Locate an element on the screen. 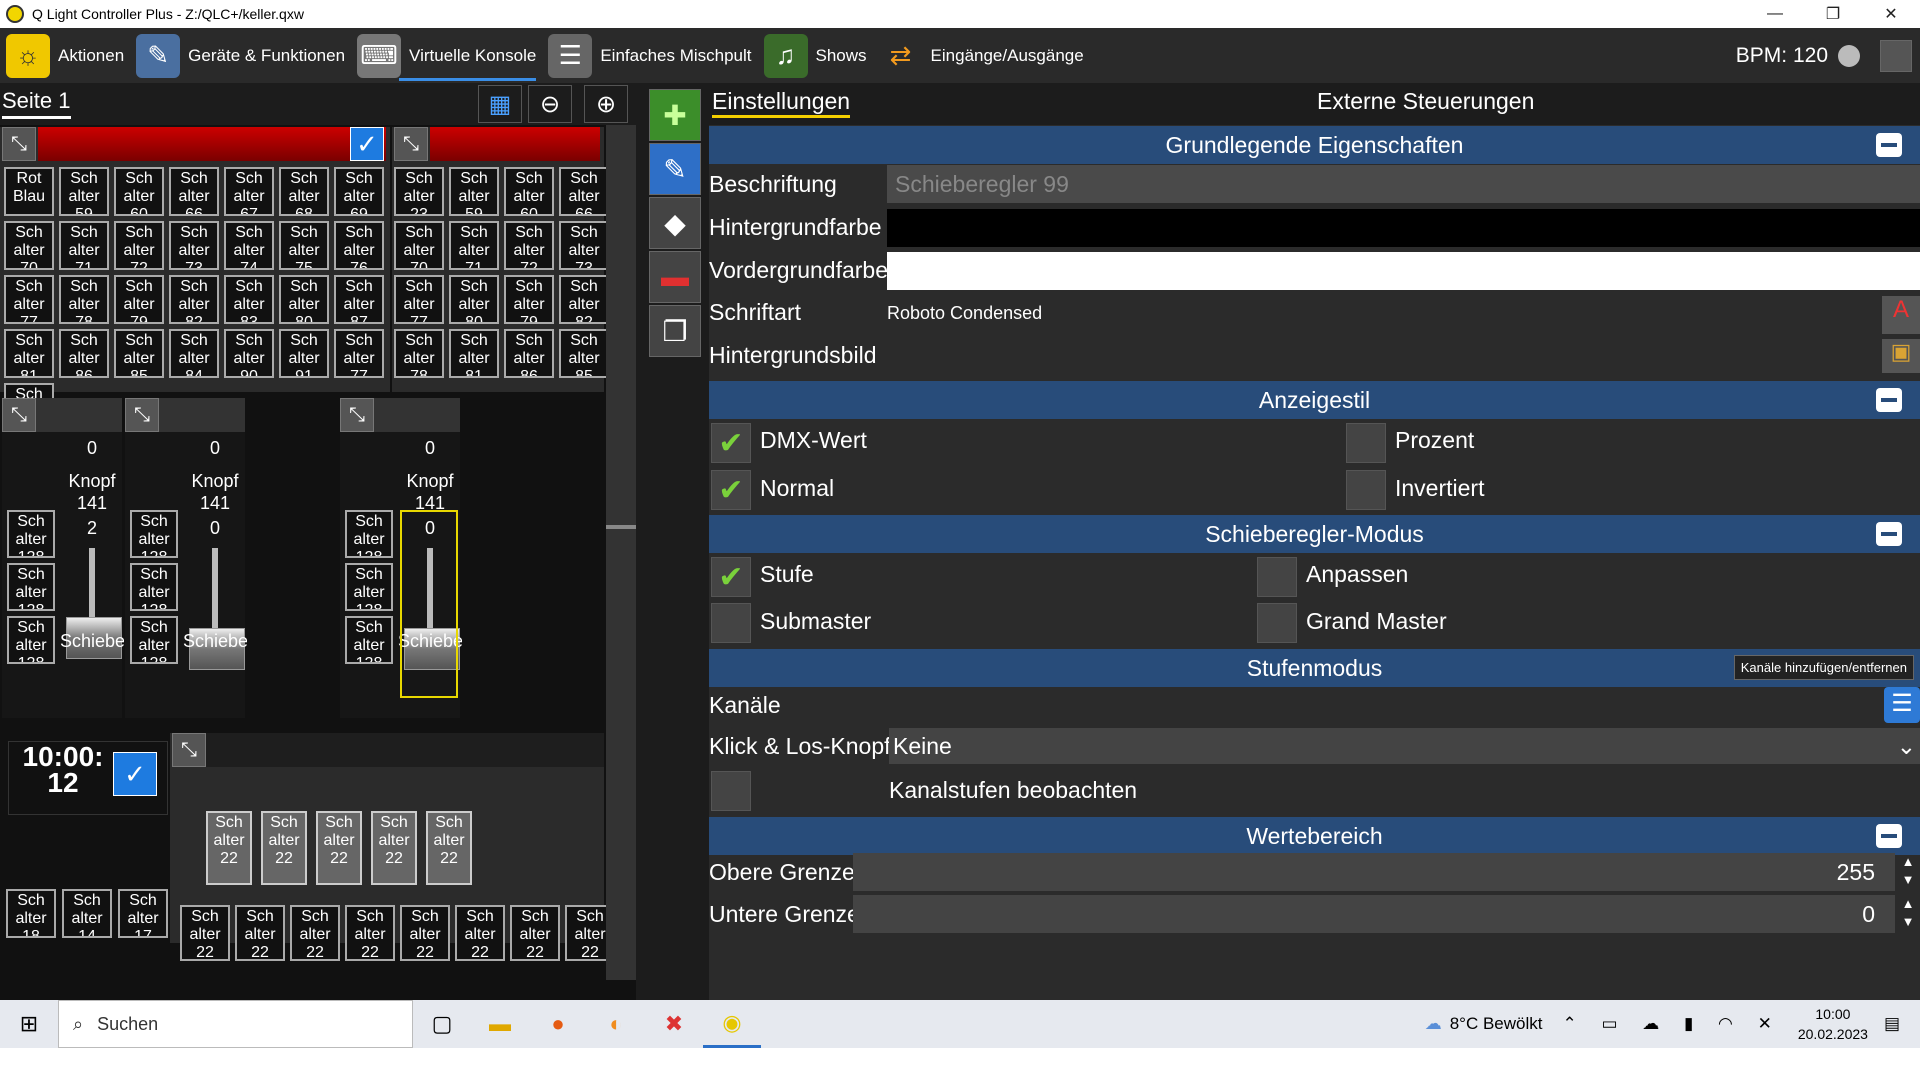  restore-button: ❐ is located at coordinates (1833, 14).